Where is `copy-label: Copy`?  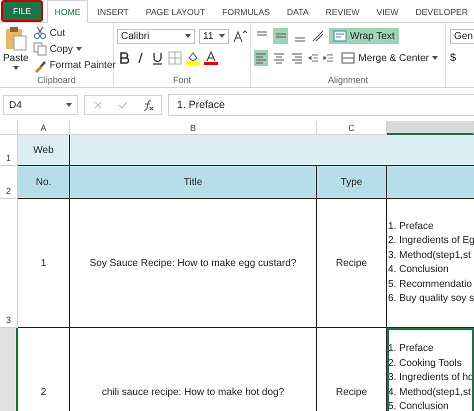 copy-label: Copy is located at coordinates (61, 49).